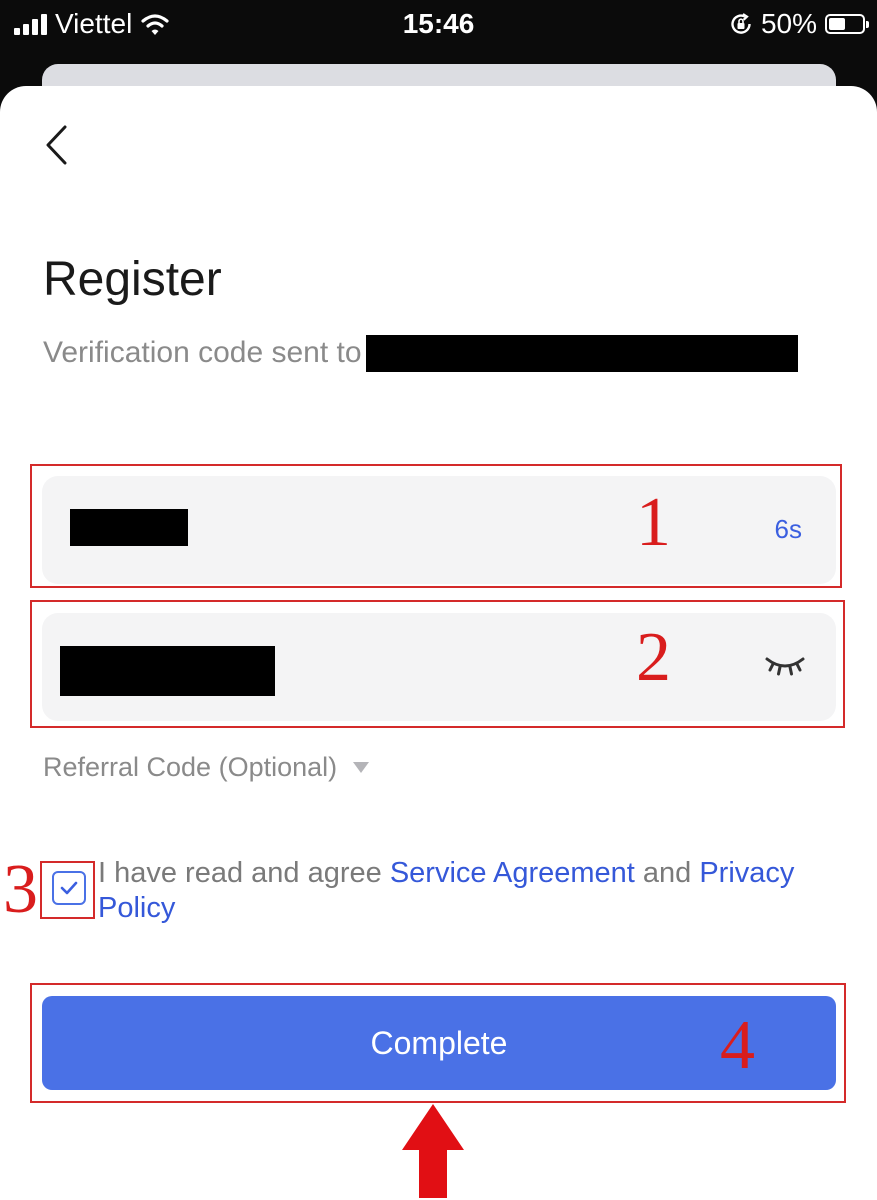  What do you see at coordinates (741, 23) in the screenshot?
I see `orientation-lock-icon` at bounding box center [741, 23].